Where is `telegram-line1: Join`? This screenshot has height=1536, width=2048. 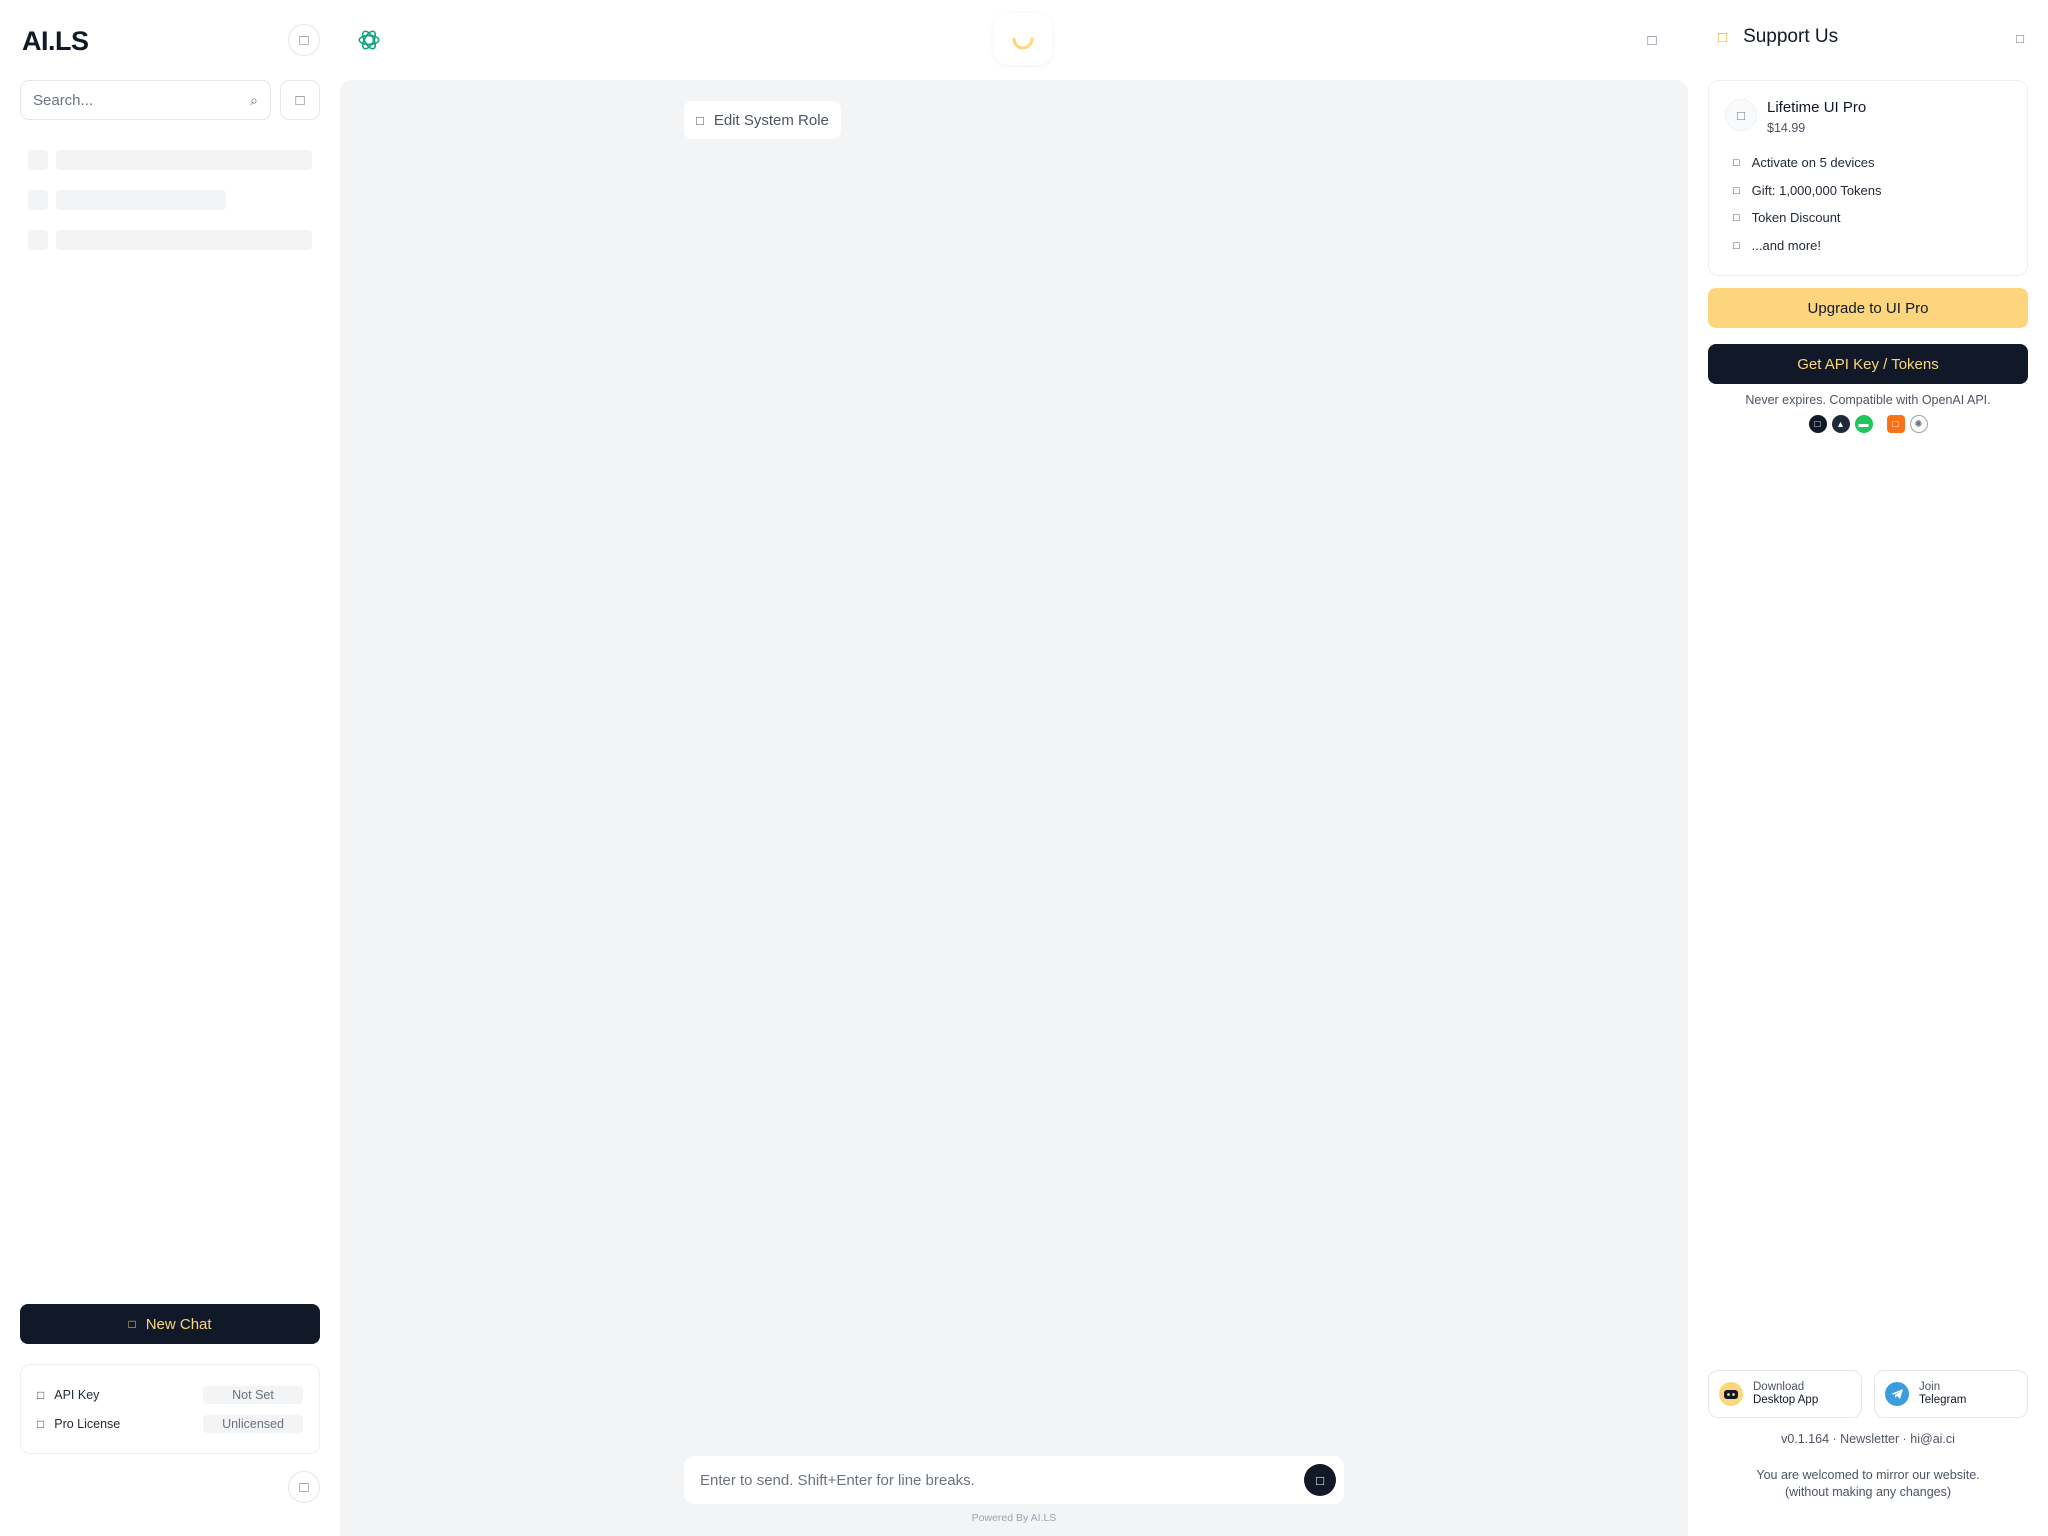 telegram-line1: Join is located at coordinates (1930, 1387).